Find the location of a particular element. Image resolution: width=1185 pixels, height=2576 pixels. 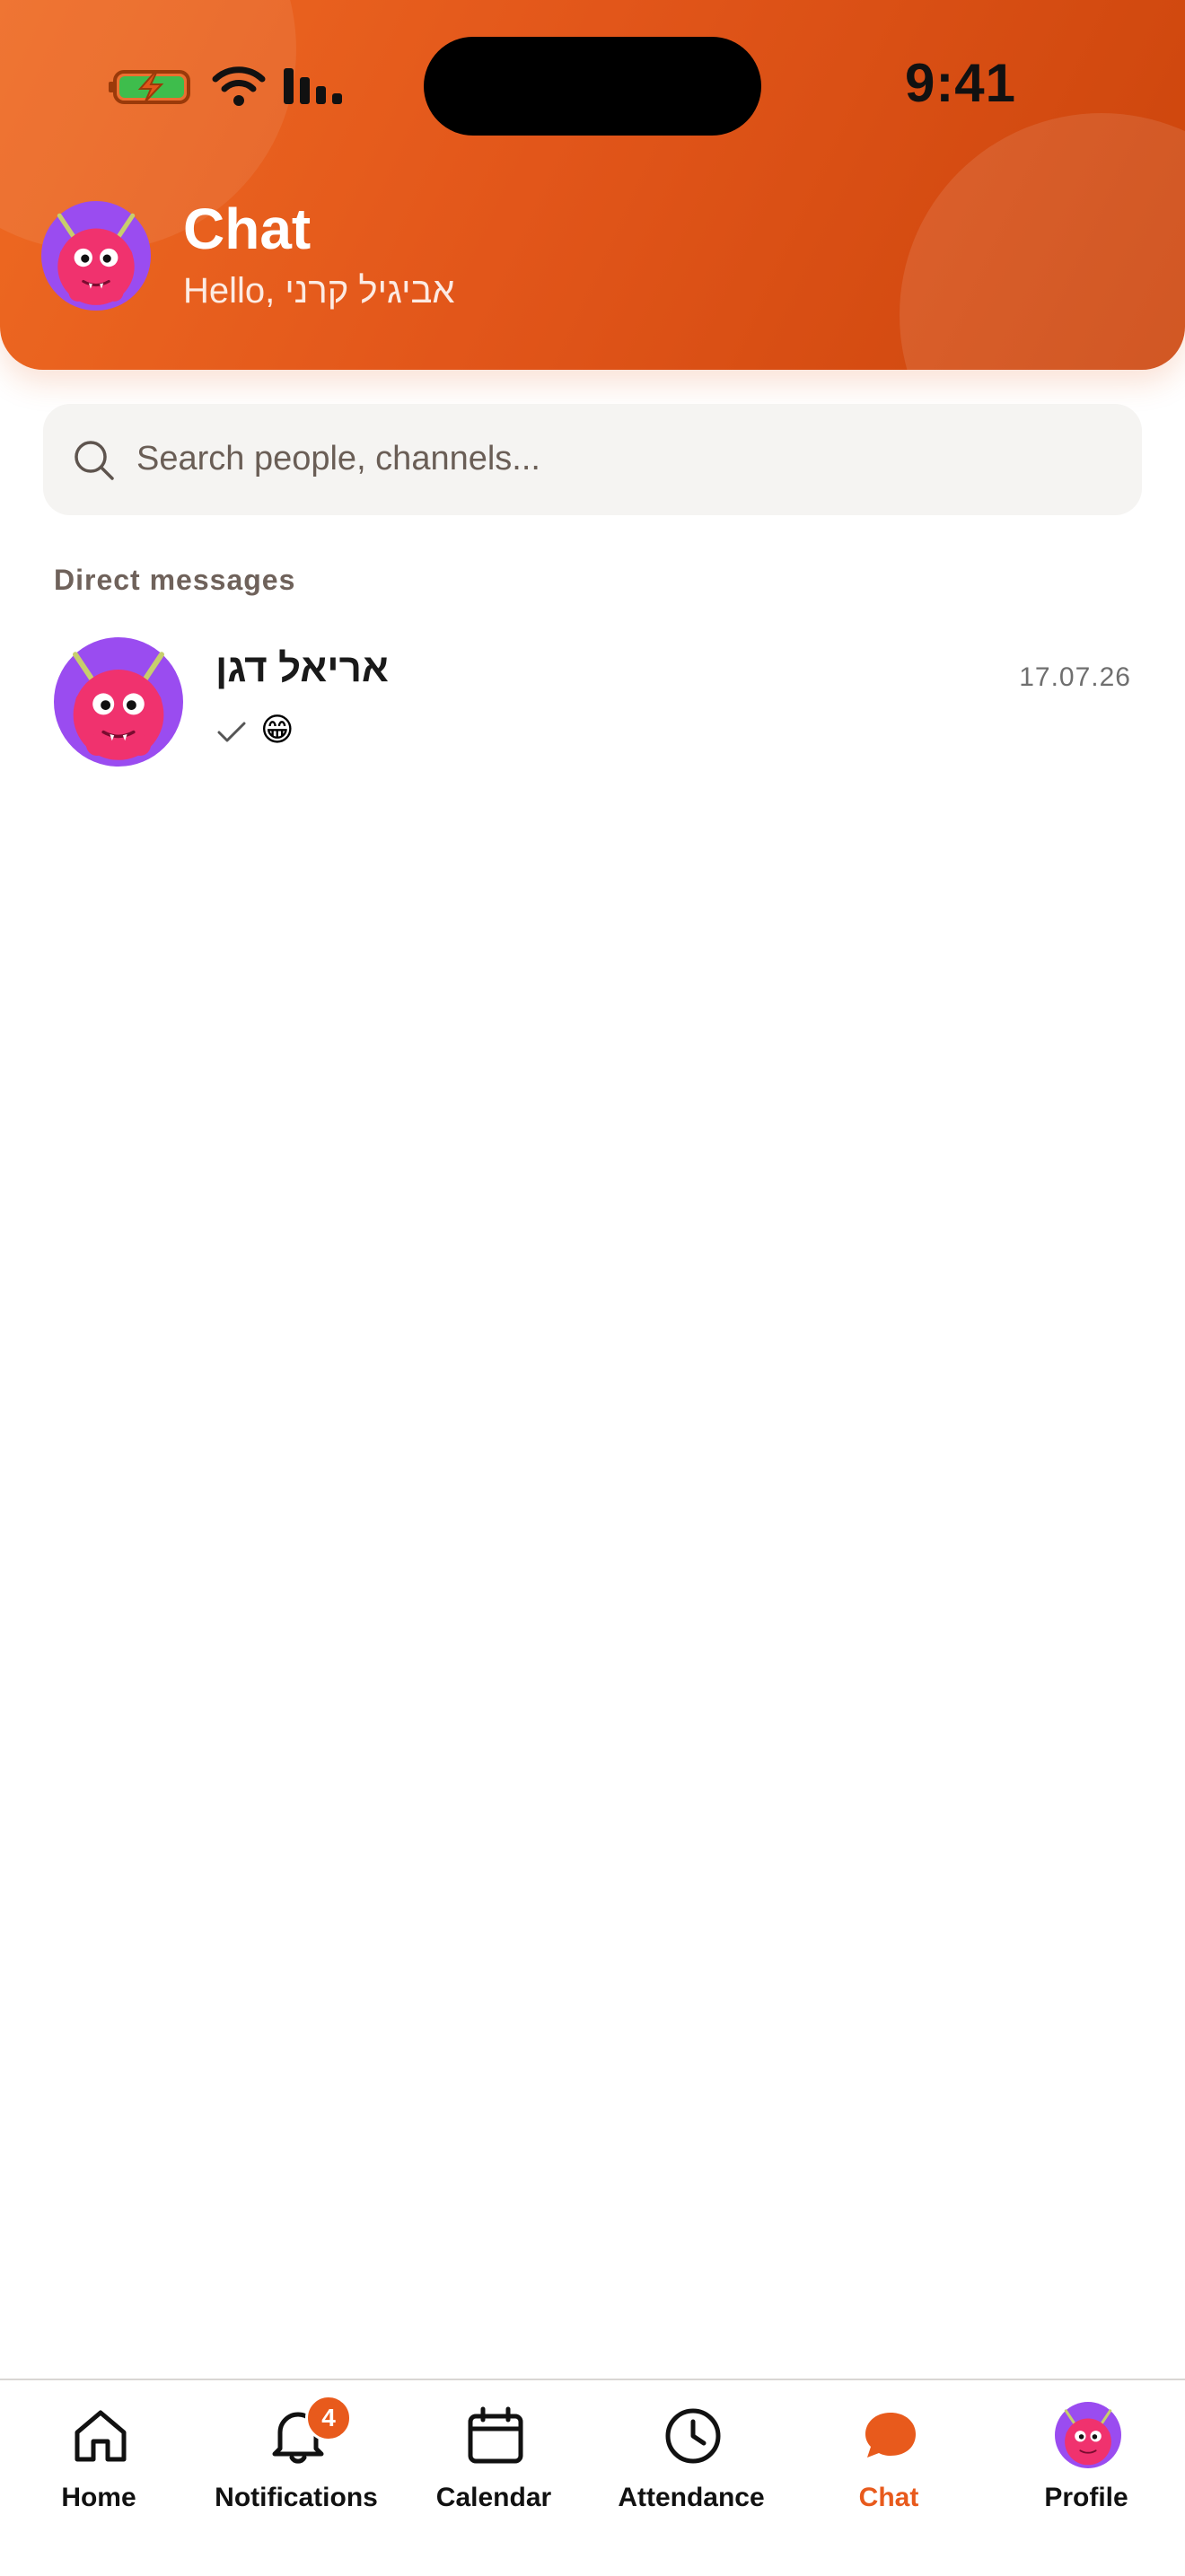

page-title: Chat is located at coordinates (247, 229).